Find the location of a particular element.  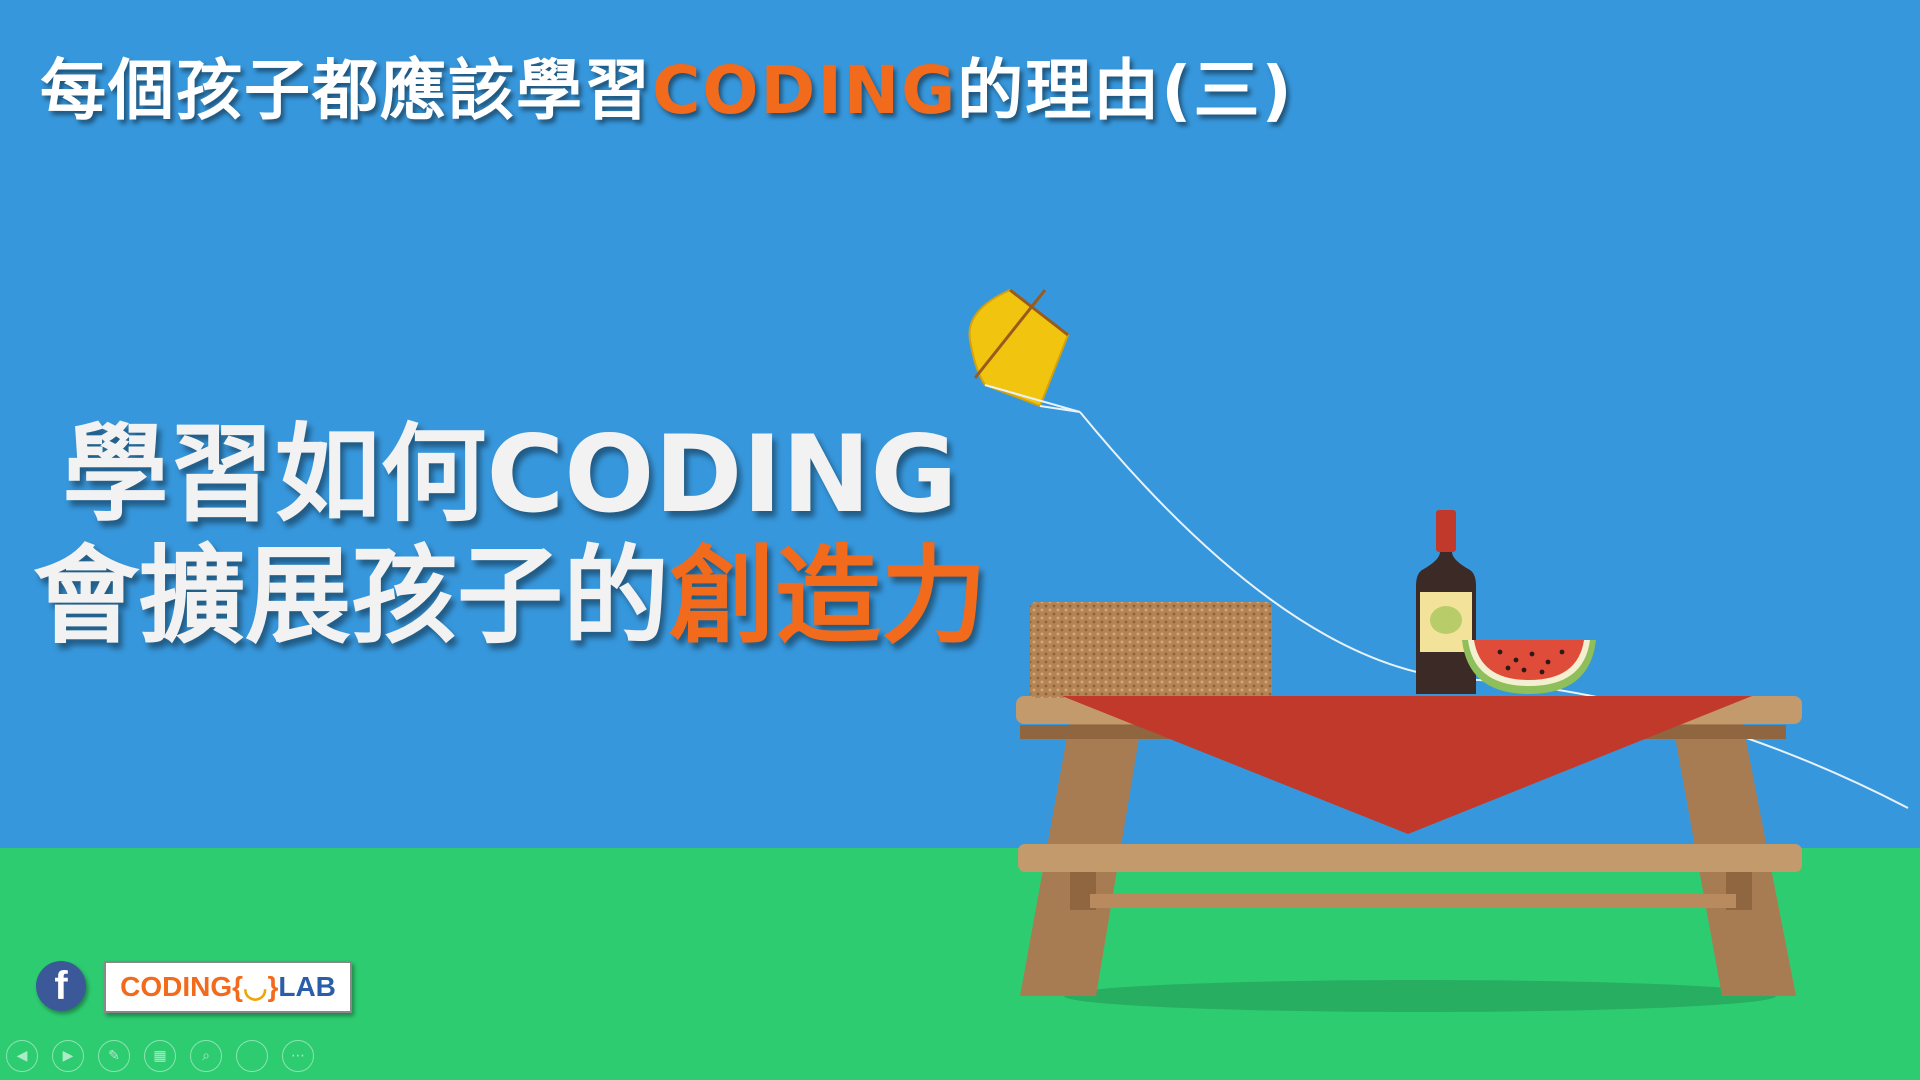

logo-smile-icon: ◡ is located at coordinates (255, 987).